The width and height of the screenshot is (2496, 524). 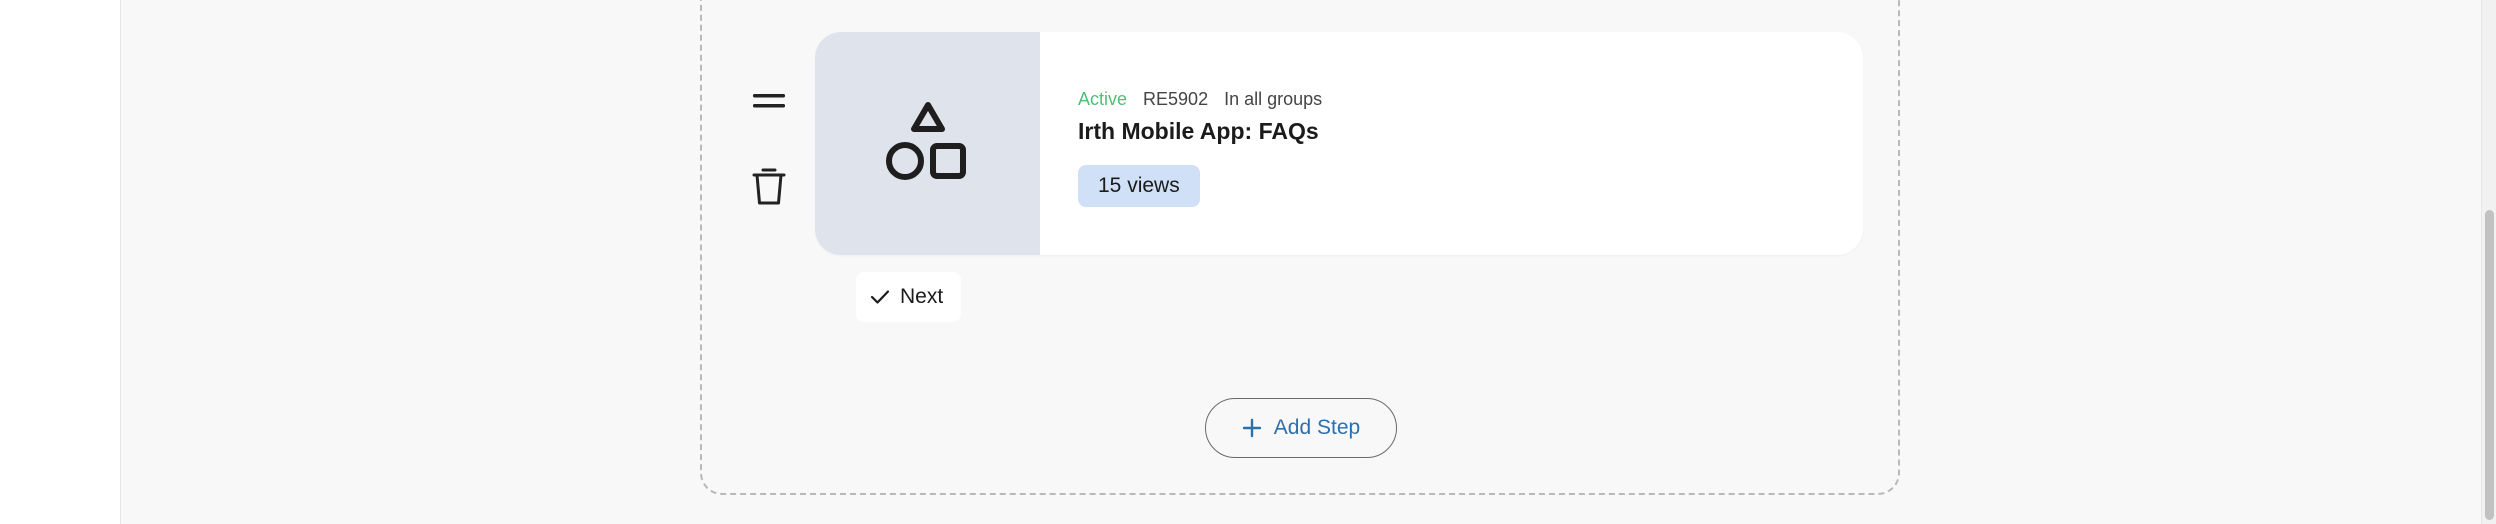 What do you see at coordinates (1176, 99) in the screenshot?
I see `step-id: RE5902` at bounding box center [1176, 99].